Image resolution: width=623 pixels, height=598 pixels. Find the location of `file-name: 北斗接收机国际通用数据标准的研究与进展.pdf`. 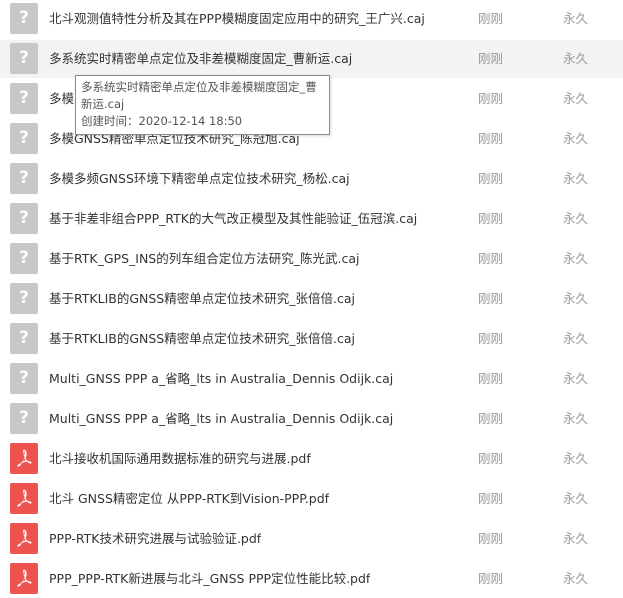

file-name: 北斗接收机国际通用数据标准的研究与进展.pdf is located at coordinates (180, 459).